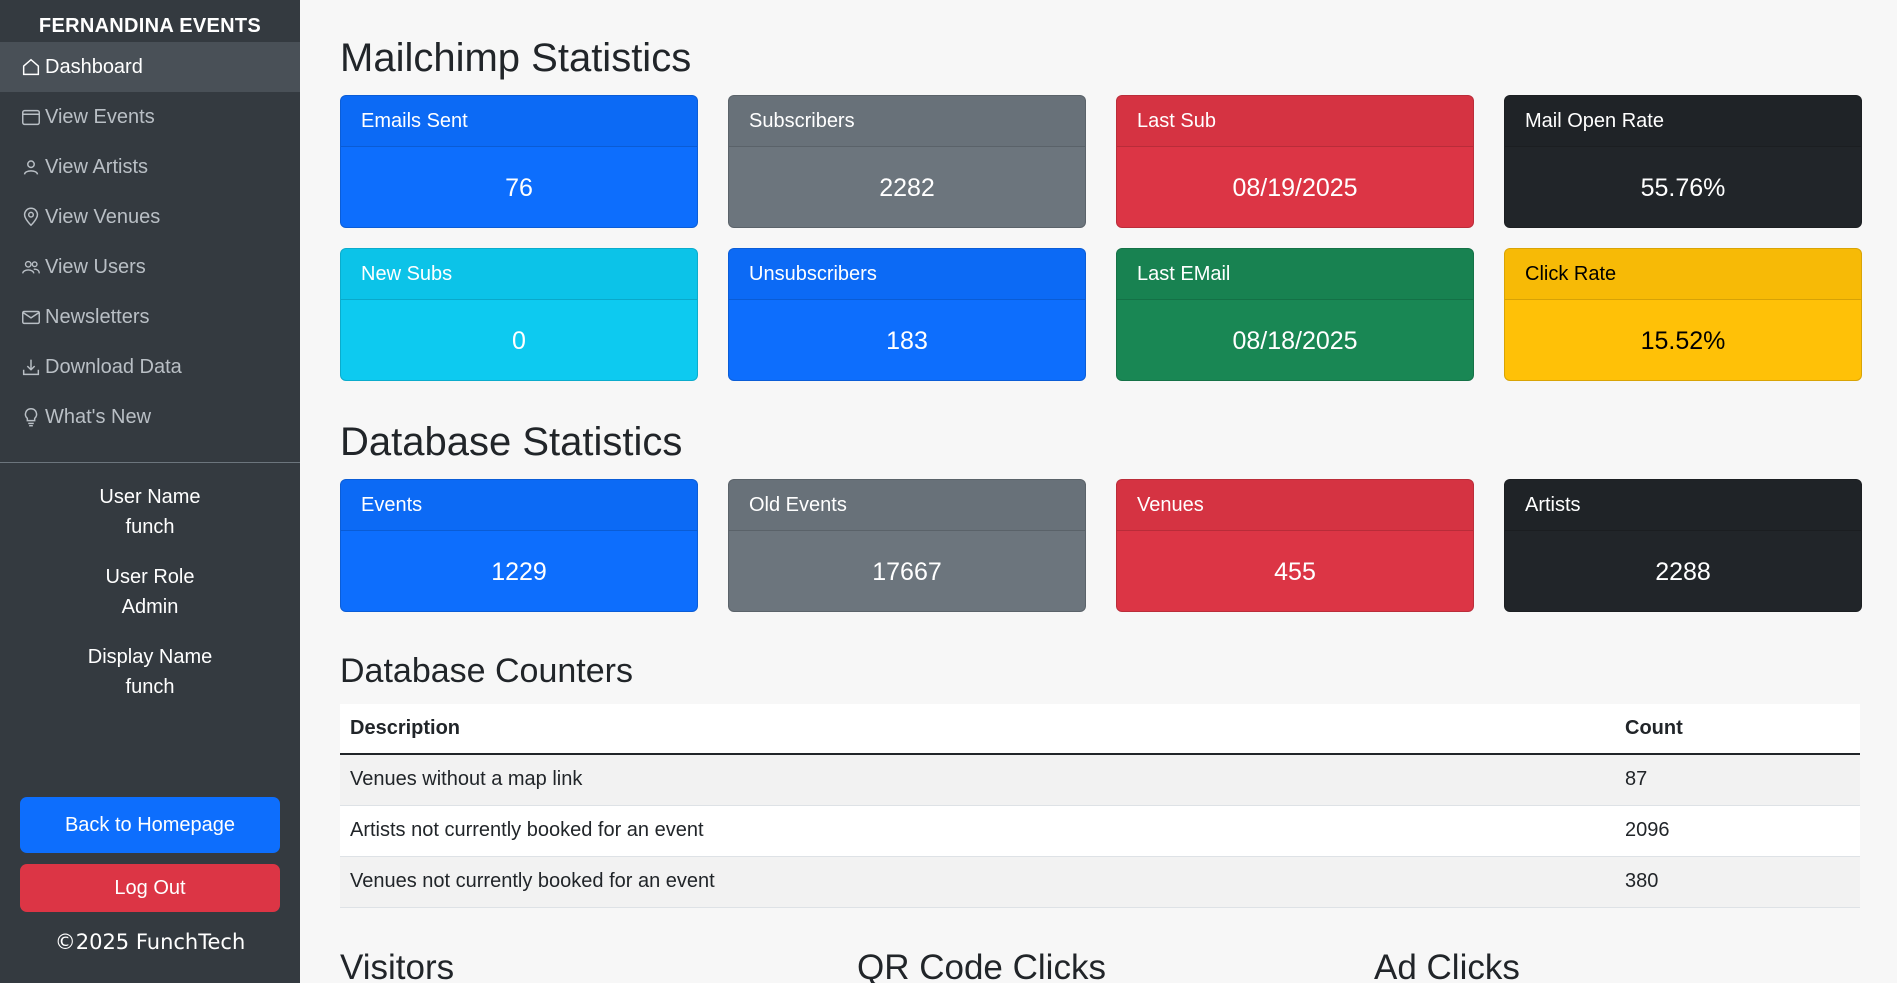  I want to click on stat-card-unsubscribers: Unsubscribers 183, so click(907, 314).